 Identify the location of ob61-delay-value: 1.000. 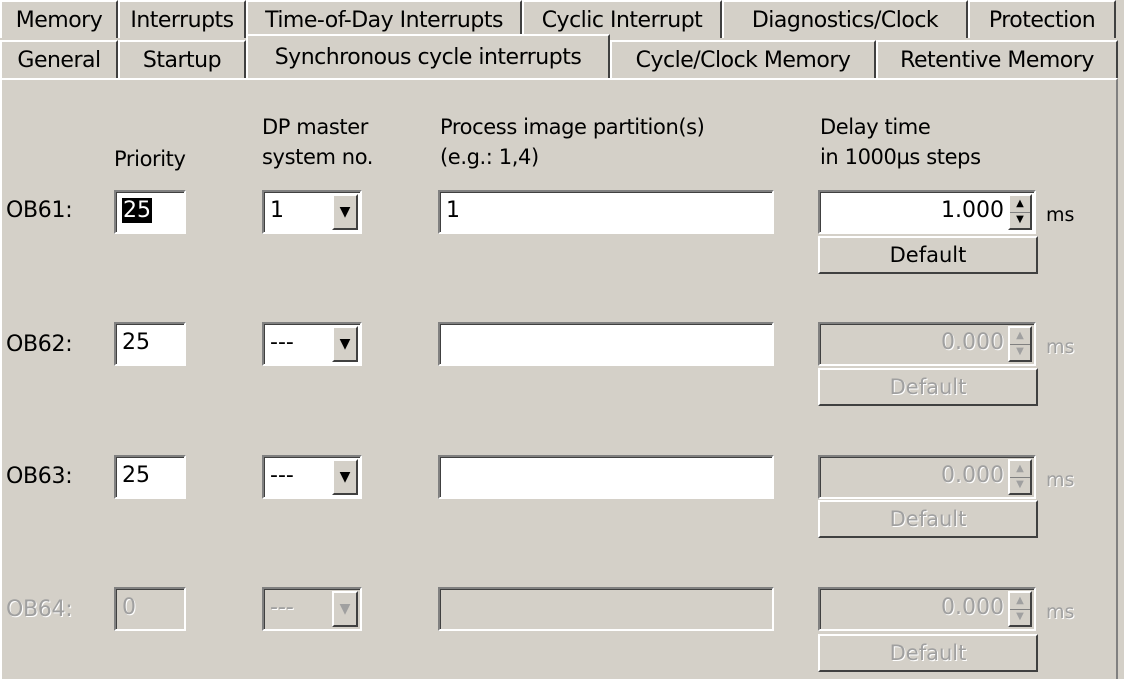
(972, 210).